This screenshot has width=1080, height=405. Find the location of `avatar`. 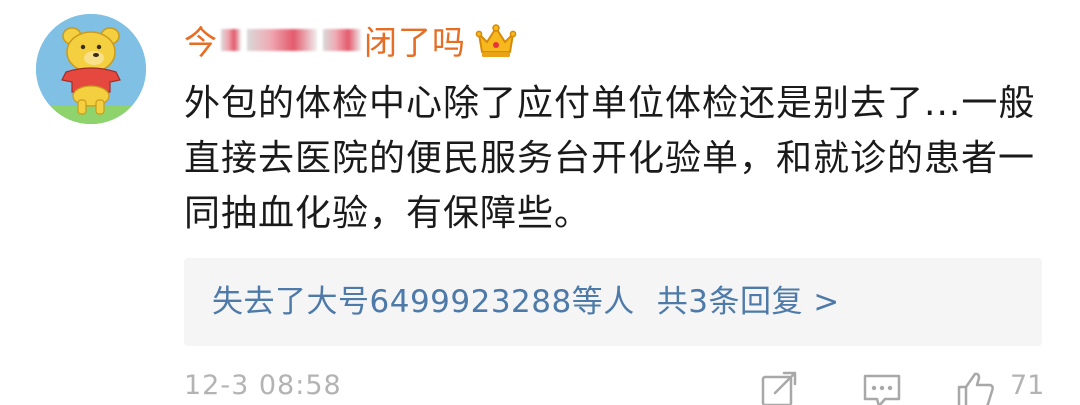

avatar is located at coordinates (91, 69).